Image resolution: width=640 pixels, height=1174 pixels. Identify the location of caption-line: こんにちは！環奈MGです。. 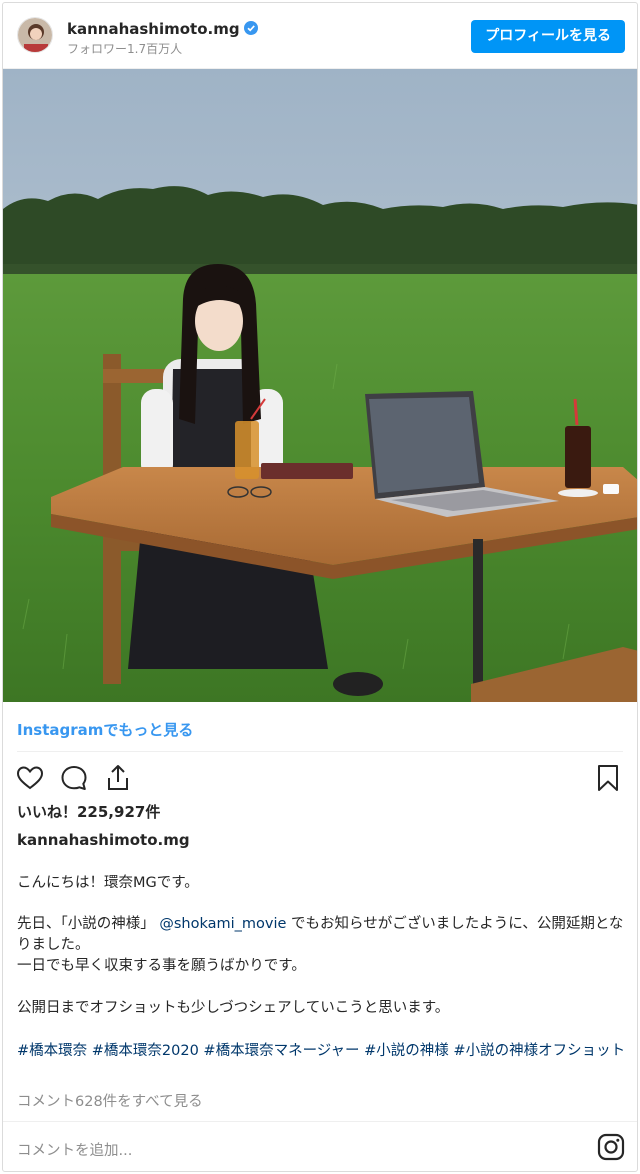
(108, 883).